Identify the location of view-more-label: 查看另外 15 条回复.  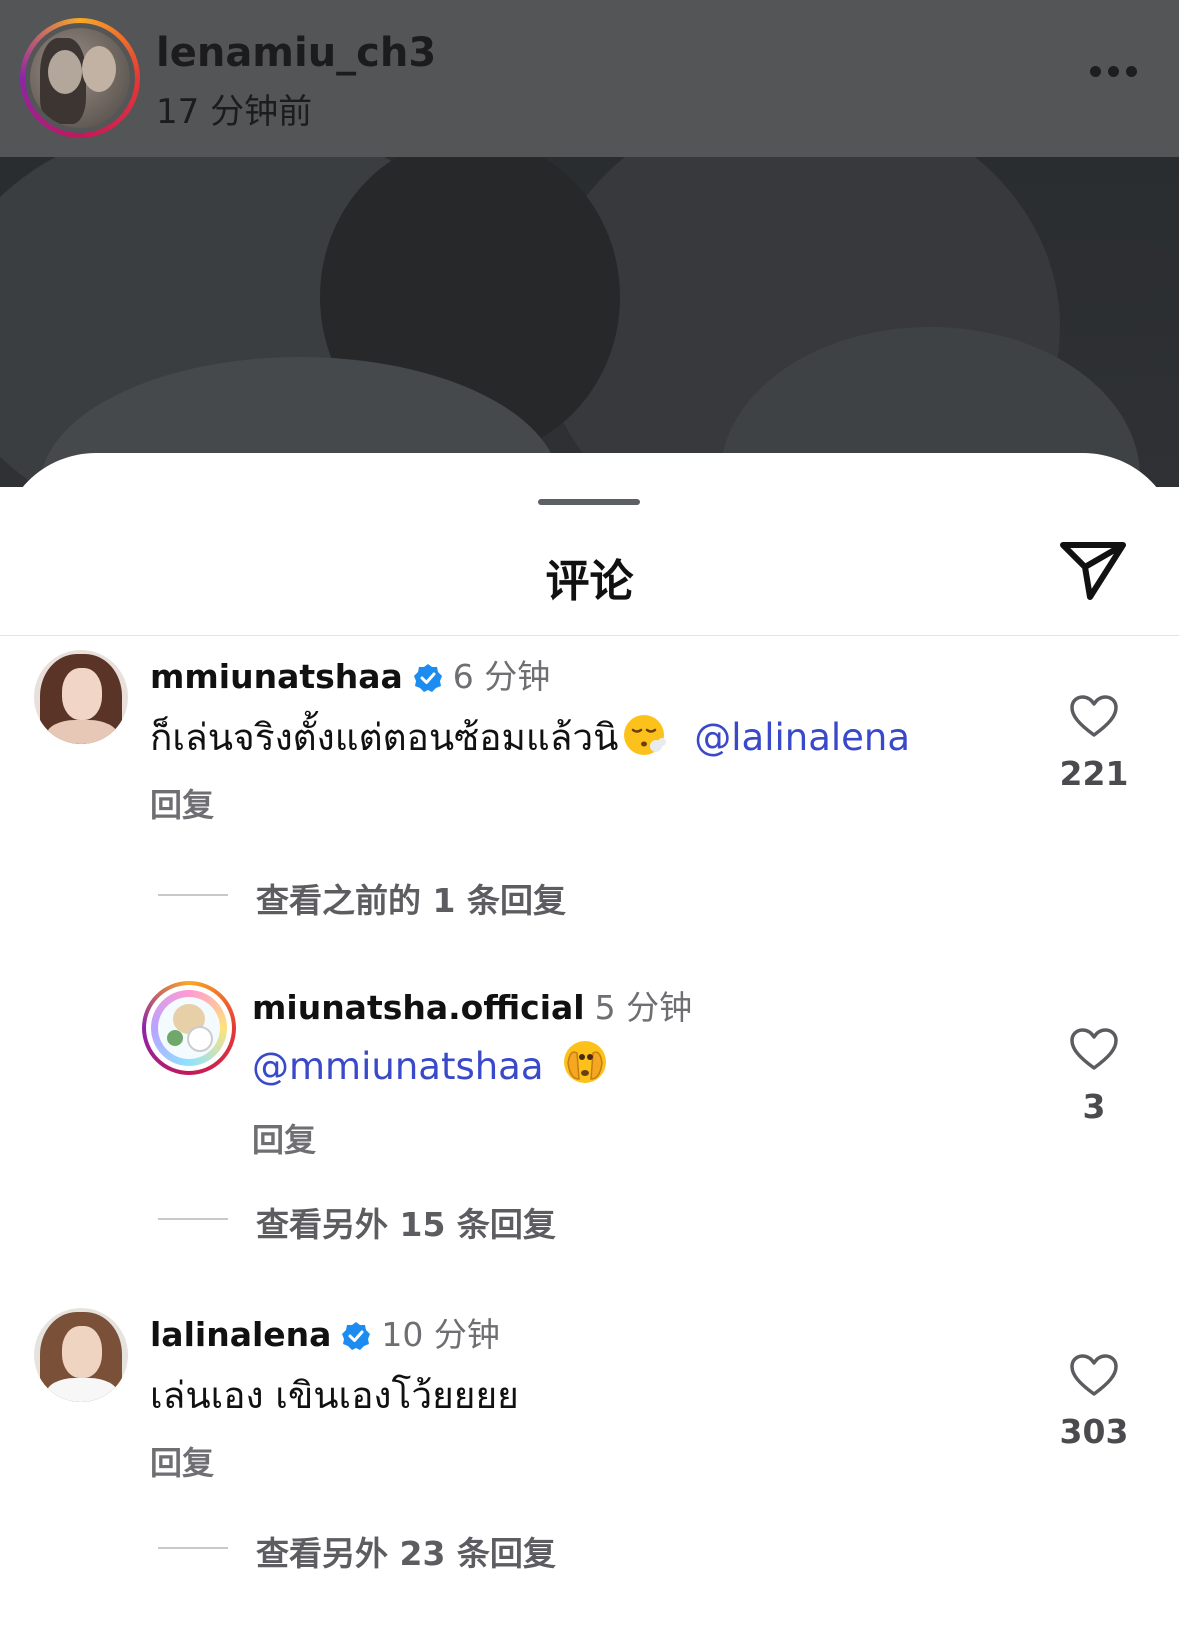
(406, 1222).